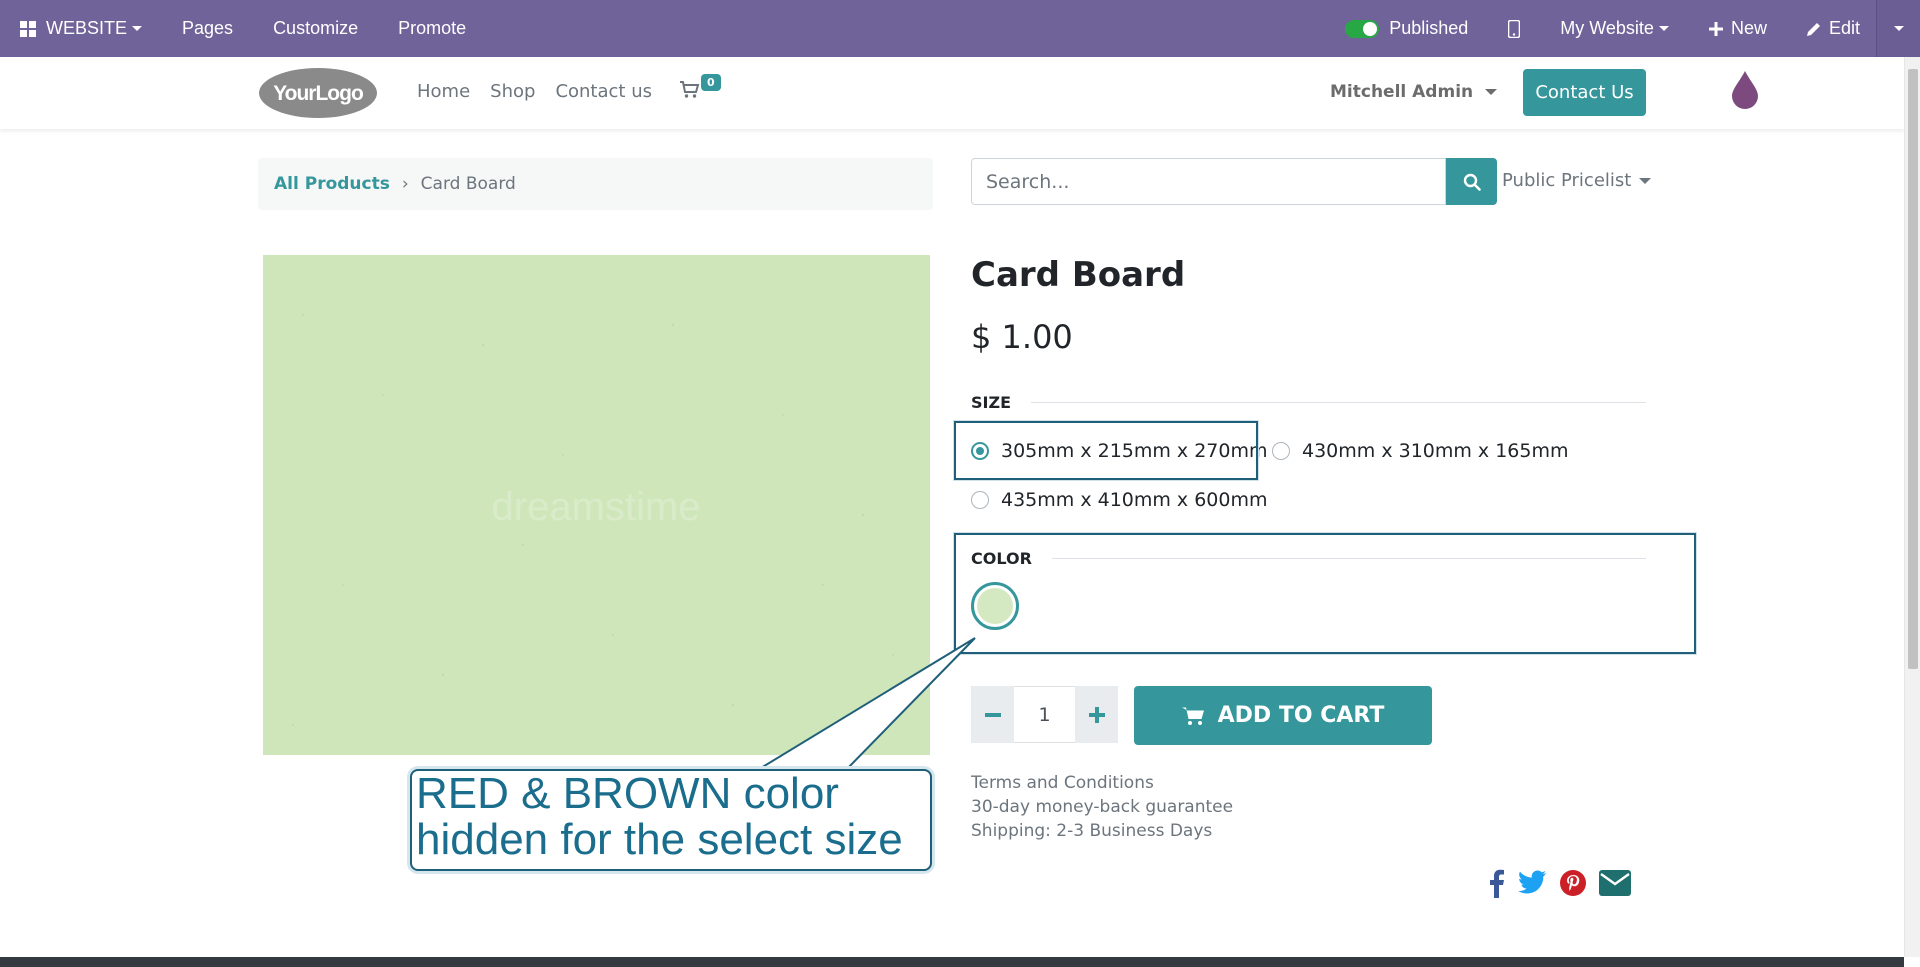  I want to click on edit-button: Edit, so click(1831, 28).